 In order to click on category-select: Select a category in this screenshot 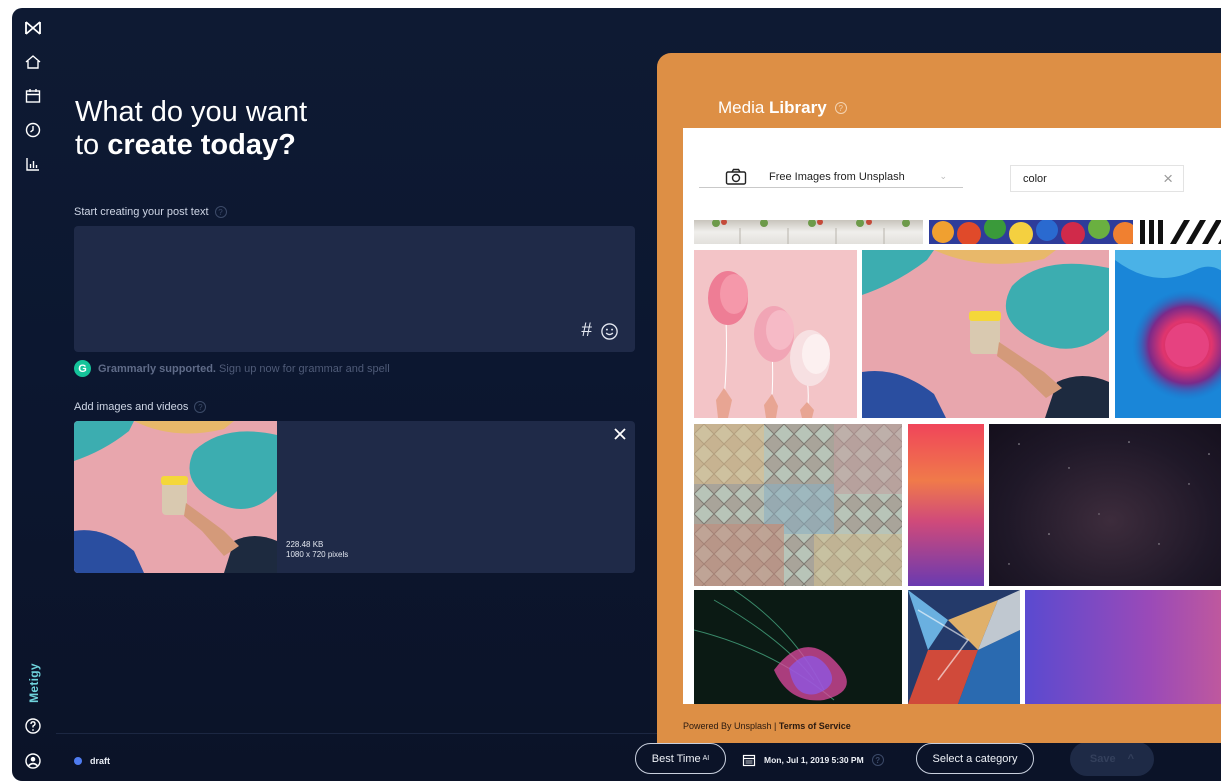, I will do `click(975, 758)`.